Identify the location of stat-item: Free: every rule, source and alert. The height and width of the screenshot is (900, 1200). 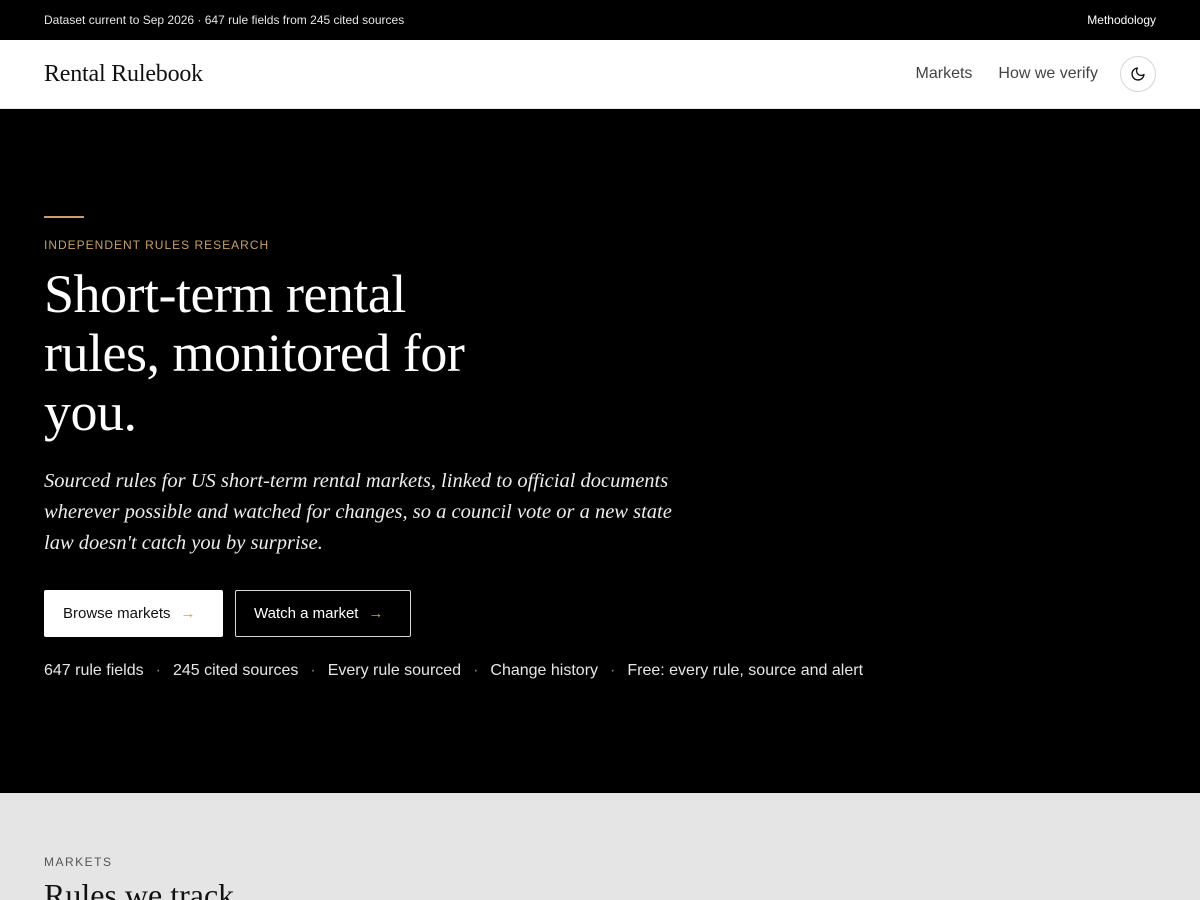
(745, 670).